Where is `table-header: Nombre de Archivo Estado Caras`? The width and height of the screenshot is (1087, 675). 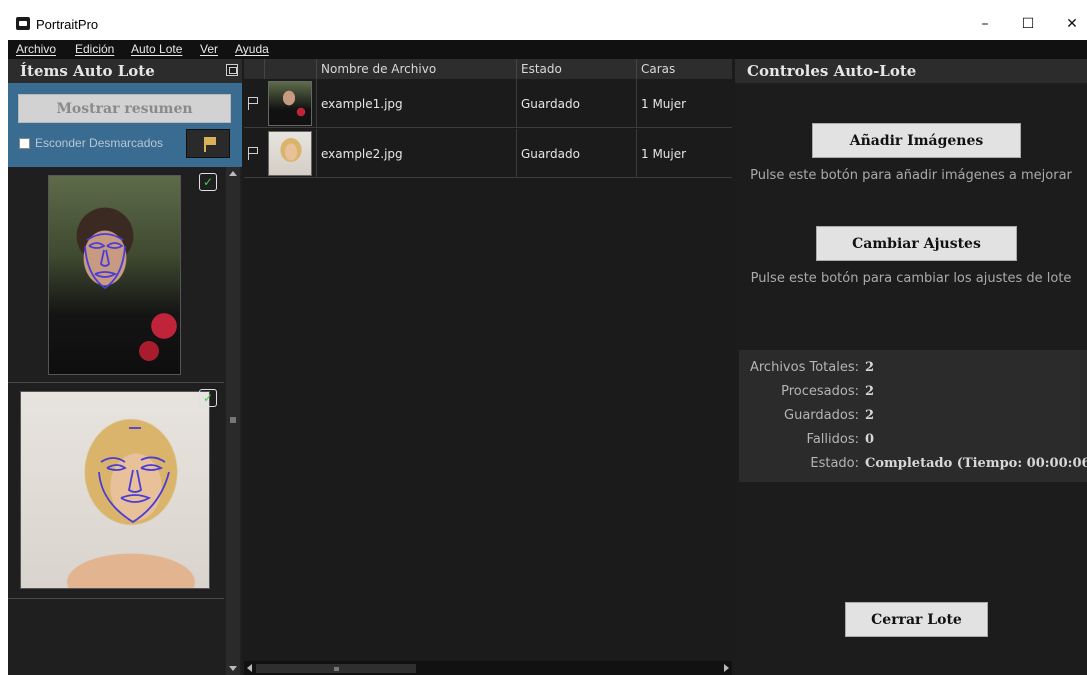 table-header: Nombre de Archivo Estado Caras is located at coordinates (488, 69).